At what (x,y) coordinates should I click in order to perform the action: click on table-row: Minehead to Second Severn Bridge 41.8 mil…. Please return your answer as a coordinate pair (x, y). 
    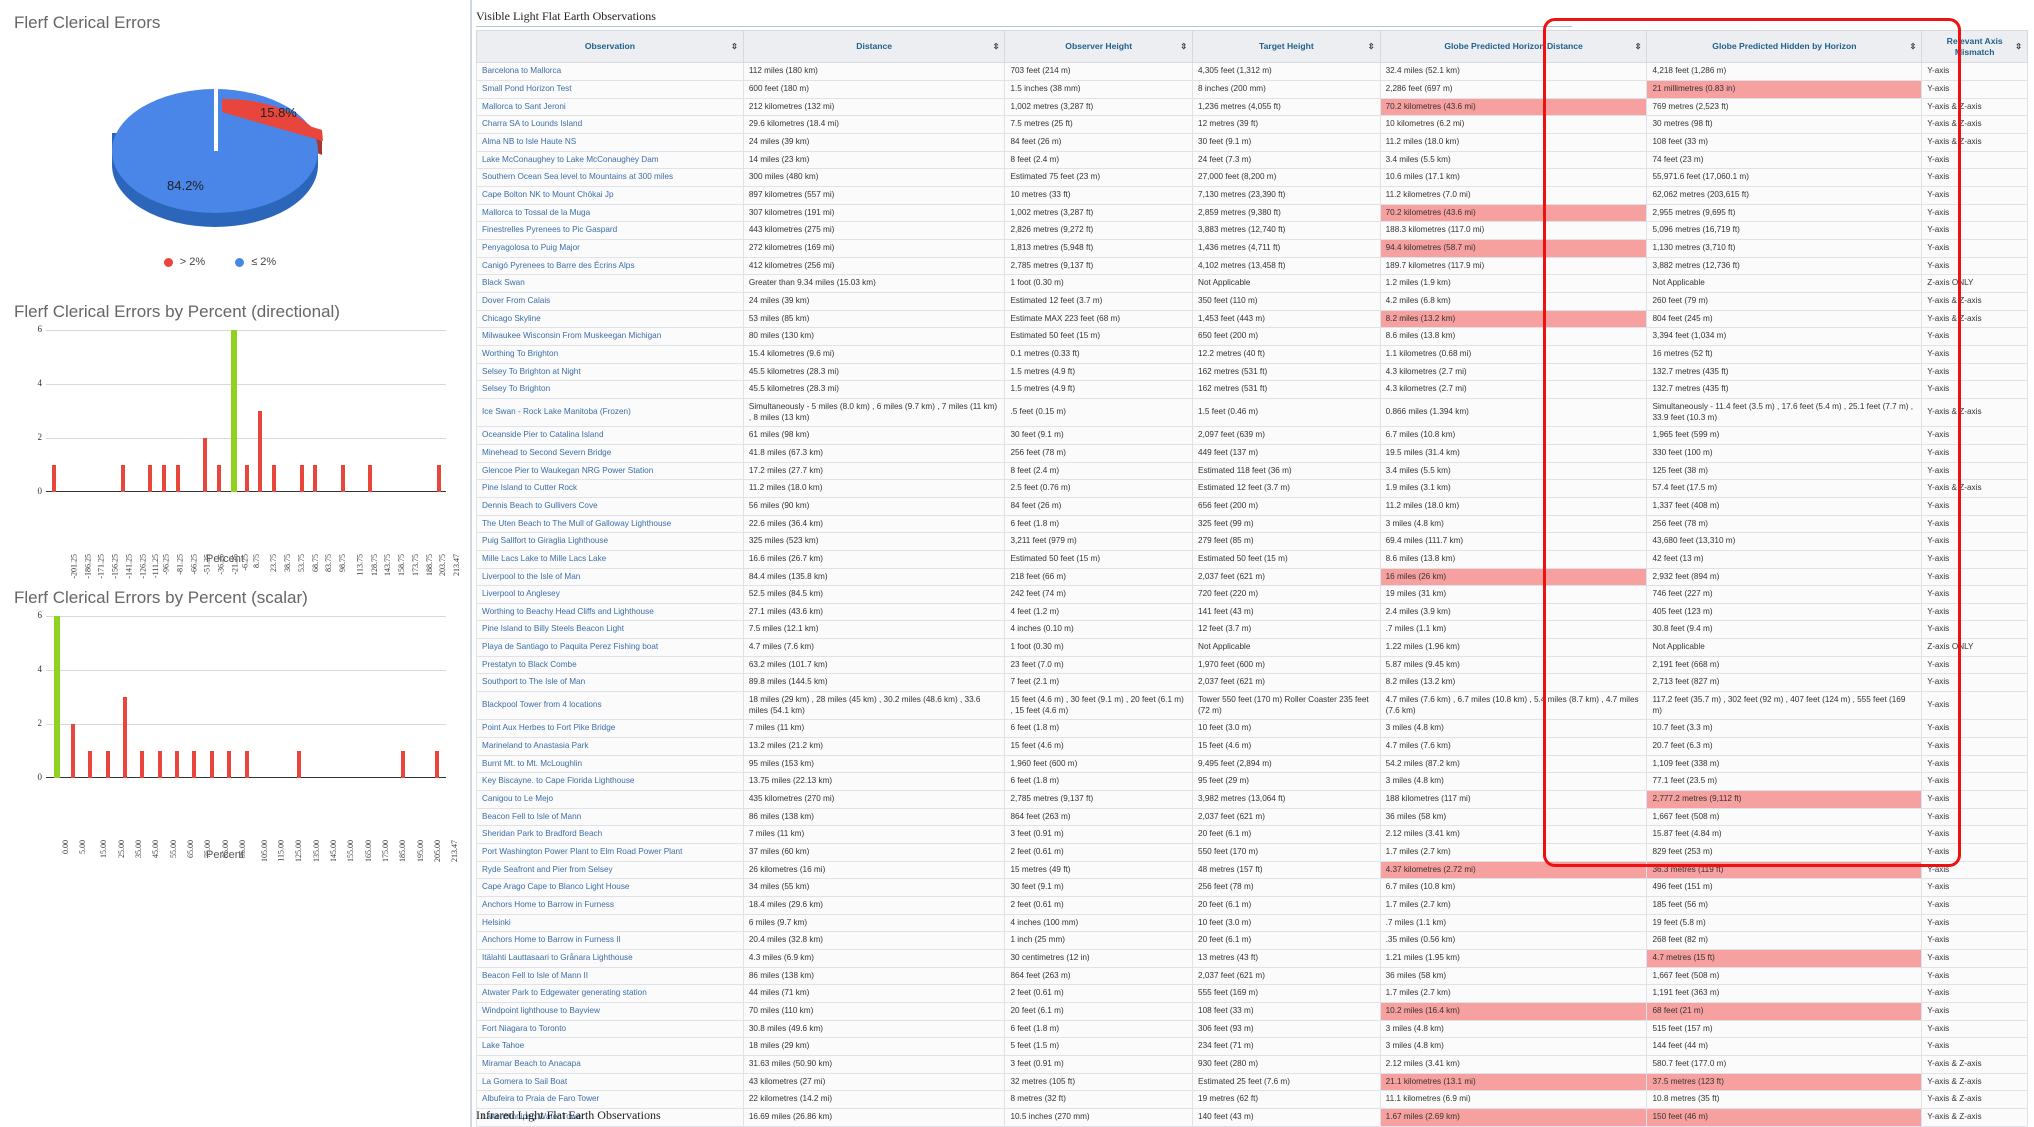
    Looking at the image, I should click on (1252, 453).